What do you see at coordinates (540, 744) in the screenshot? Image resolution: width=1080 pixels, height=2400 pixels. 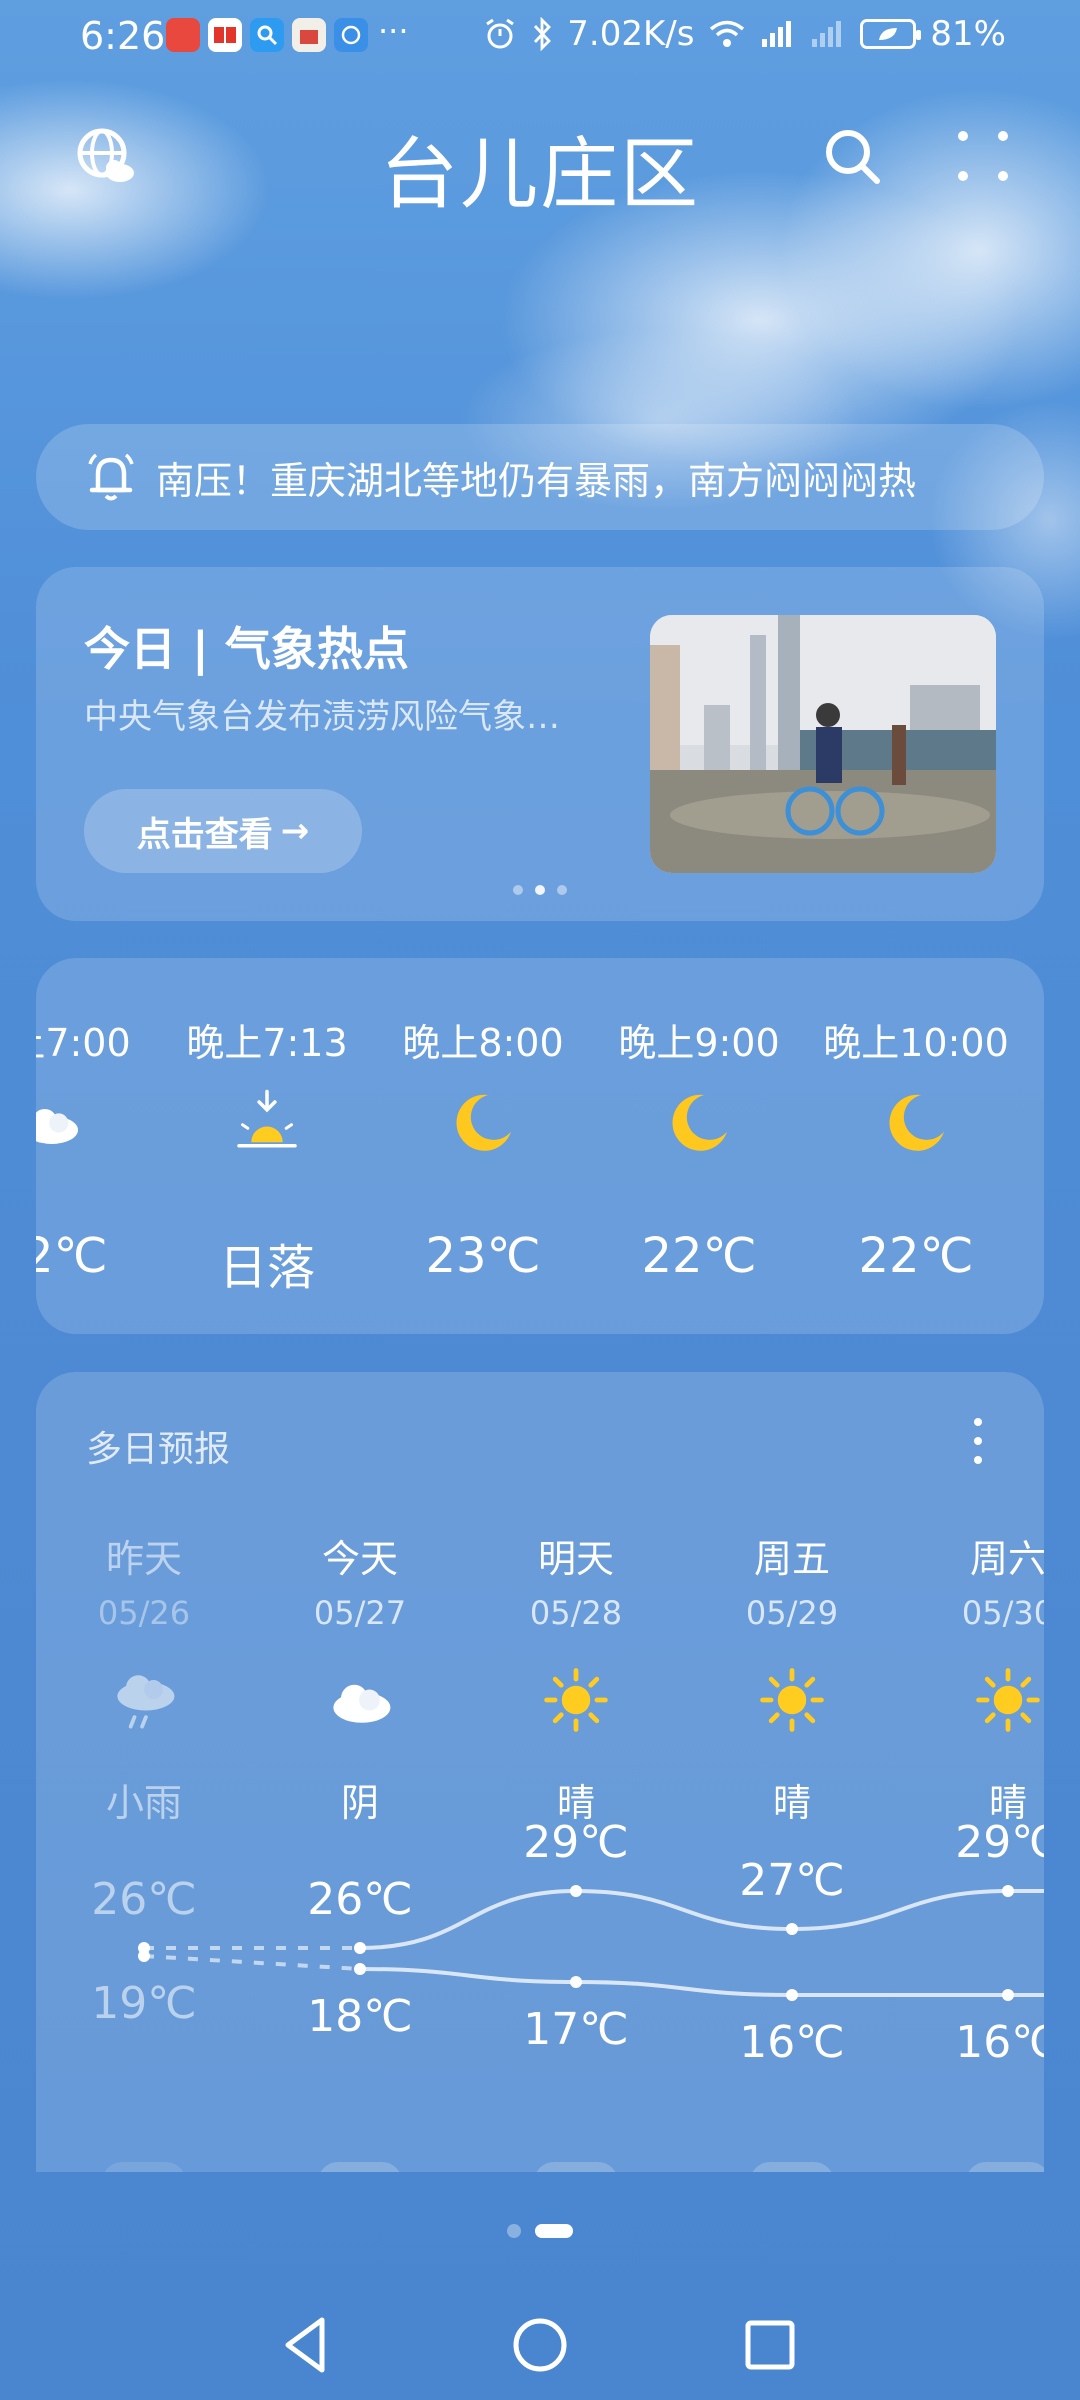 I see `weather-news-card: 今日 | 气象热点 中央气象台发布渍涝风险气象… 点击查看 →` at bounding box center [540, 744].